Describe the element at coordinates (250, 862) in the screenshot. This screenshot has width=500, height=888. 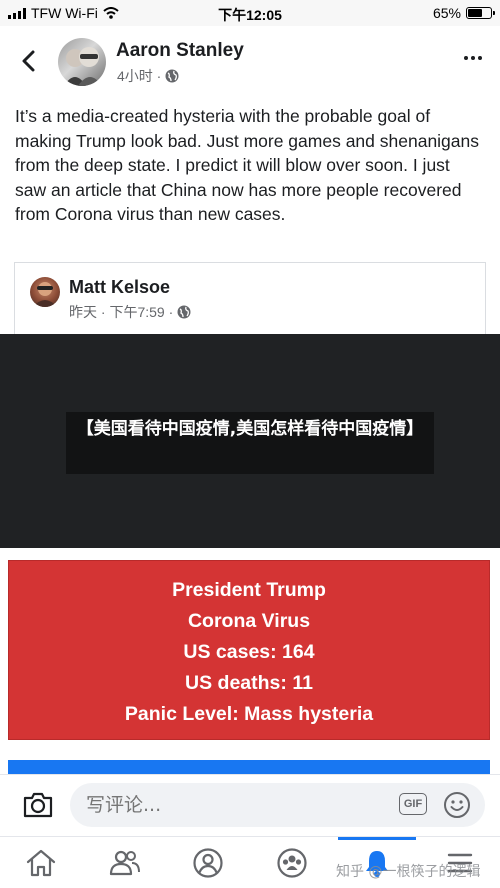
I see `bottom-tab-bar: 知乎 @一根筷子的逻辑` at that location.